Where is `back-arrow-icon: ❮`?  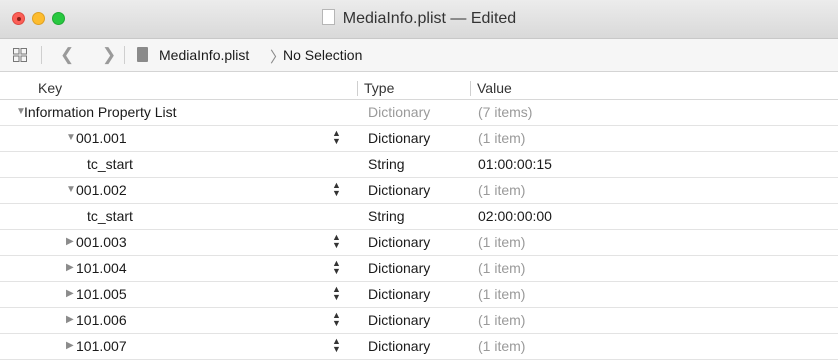 back-arrow-icon: ❮ is located at coordinates (67, 55).